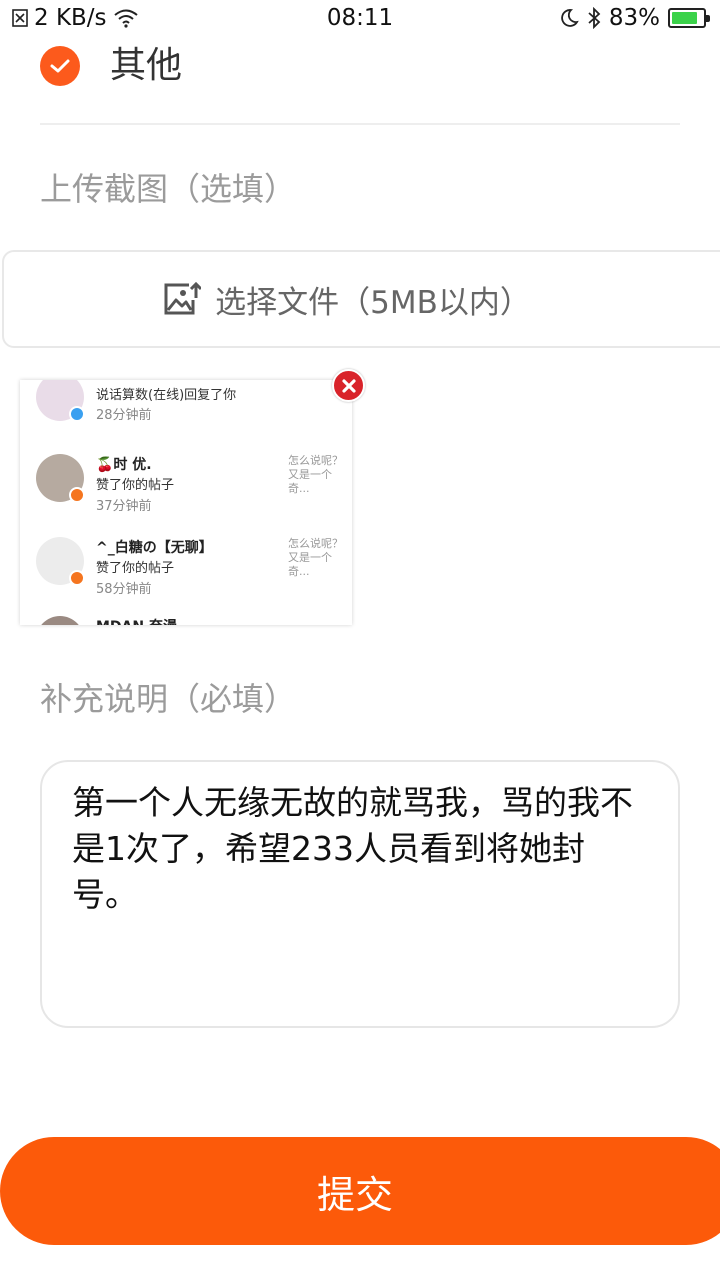 This screenshot has height=1280, width=720. Describe the element at coordinates (186, 416) in the screenshot. I see `thumb-list-item: 说话算数(在线)回复了你 28分钟前` at that location.